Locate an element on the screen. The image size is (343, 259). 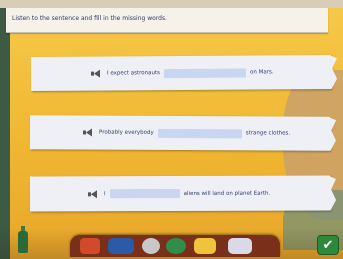
recycle-icon is located at coordinates (176, 246).